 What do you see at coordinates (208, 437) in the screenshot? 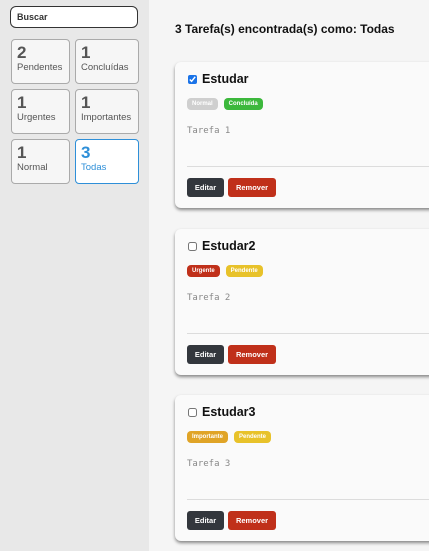
I see `priority-badge: Importante` at bounding box center [208, 437].